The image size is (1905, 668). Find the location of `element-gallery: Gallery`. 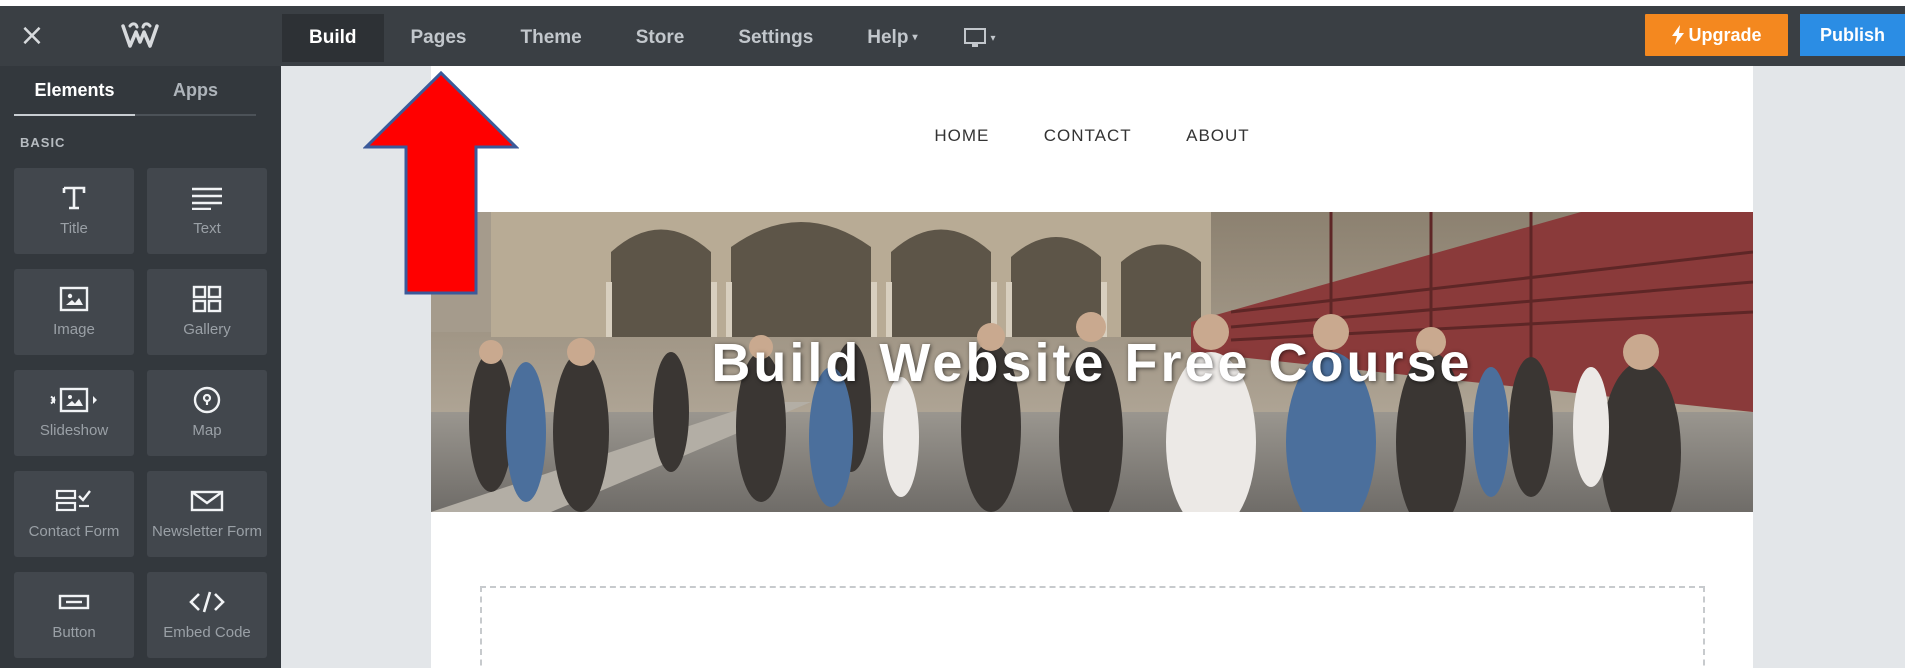

element-gallery: Gallery is located at coordinates (207, 312).